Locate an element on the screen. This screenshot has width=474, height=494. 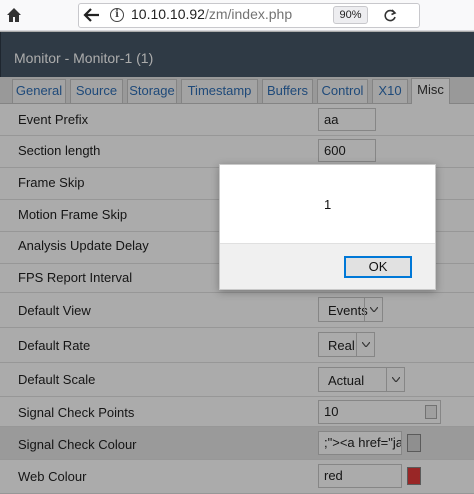
url-text: 10.10.10.92/zm/index.php is located at coordinates (211, 14).